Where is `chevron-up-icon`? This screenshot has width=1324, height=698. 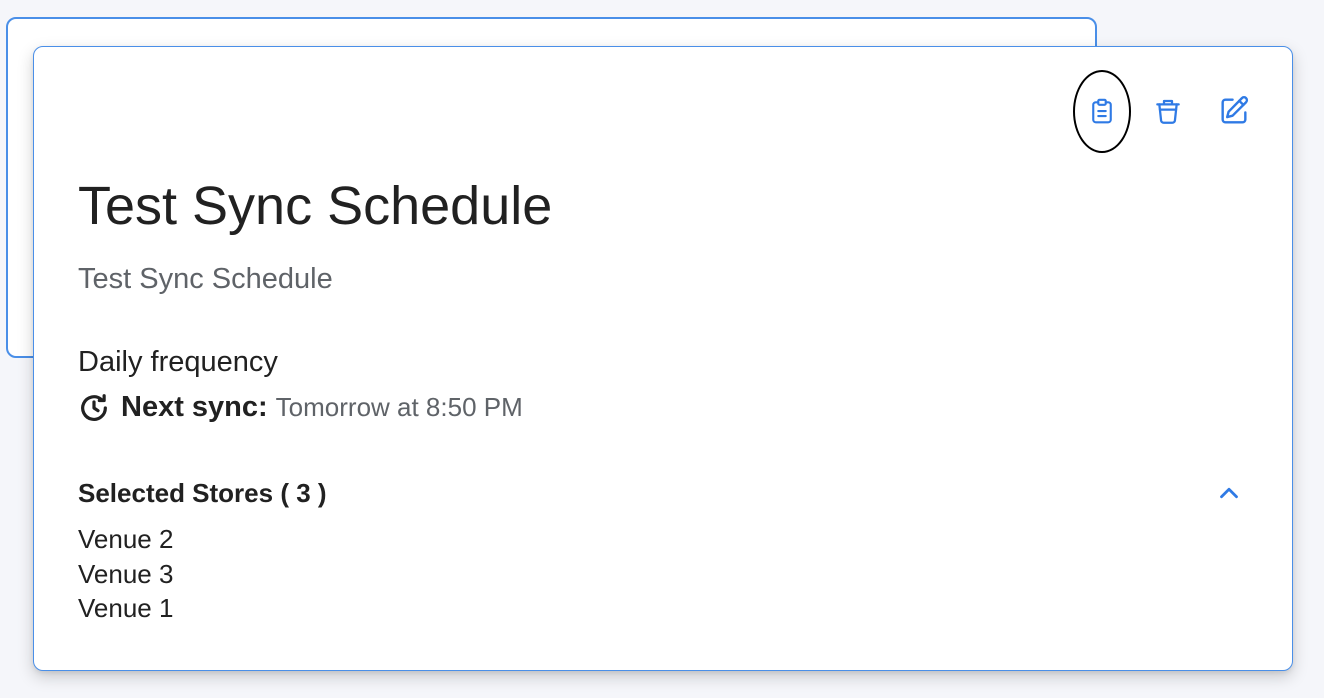
chevron-up-icon is located at coordinates (1229, 493).